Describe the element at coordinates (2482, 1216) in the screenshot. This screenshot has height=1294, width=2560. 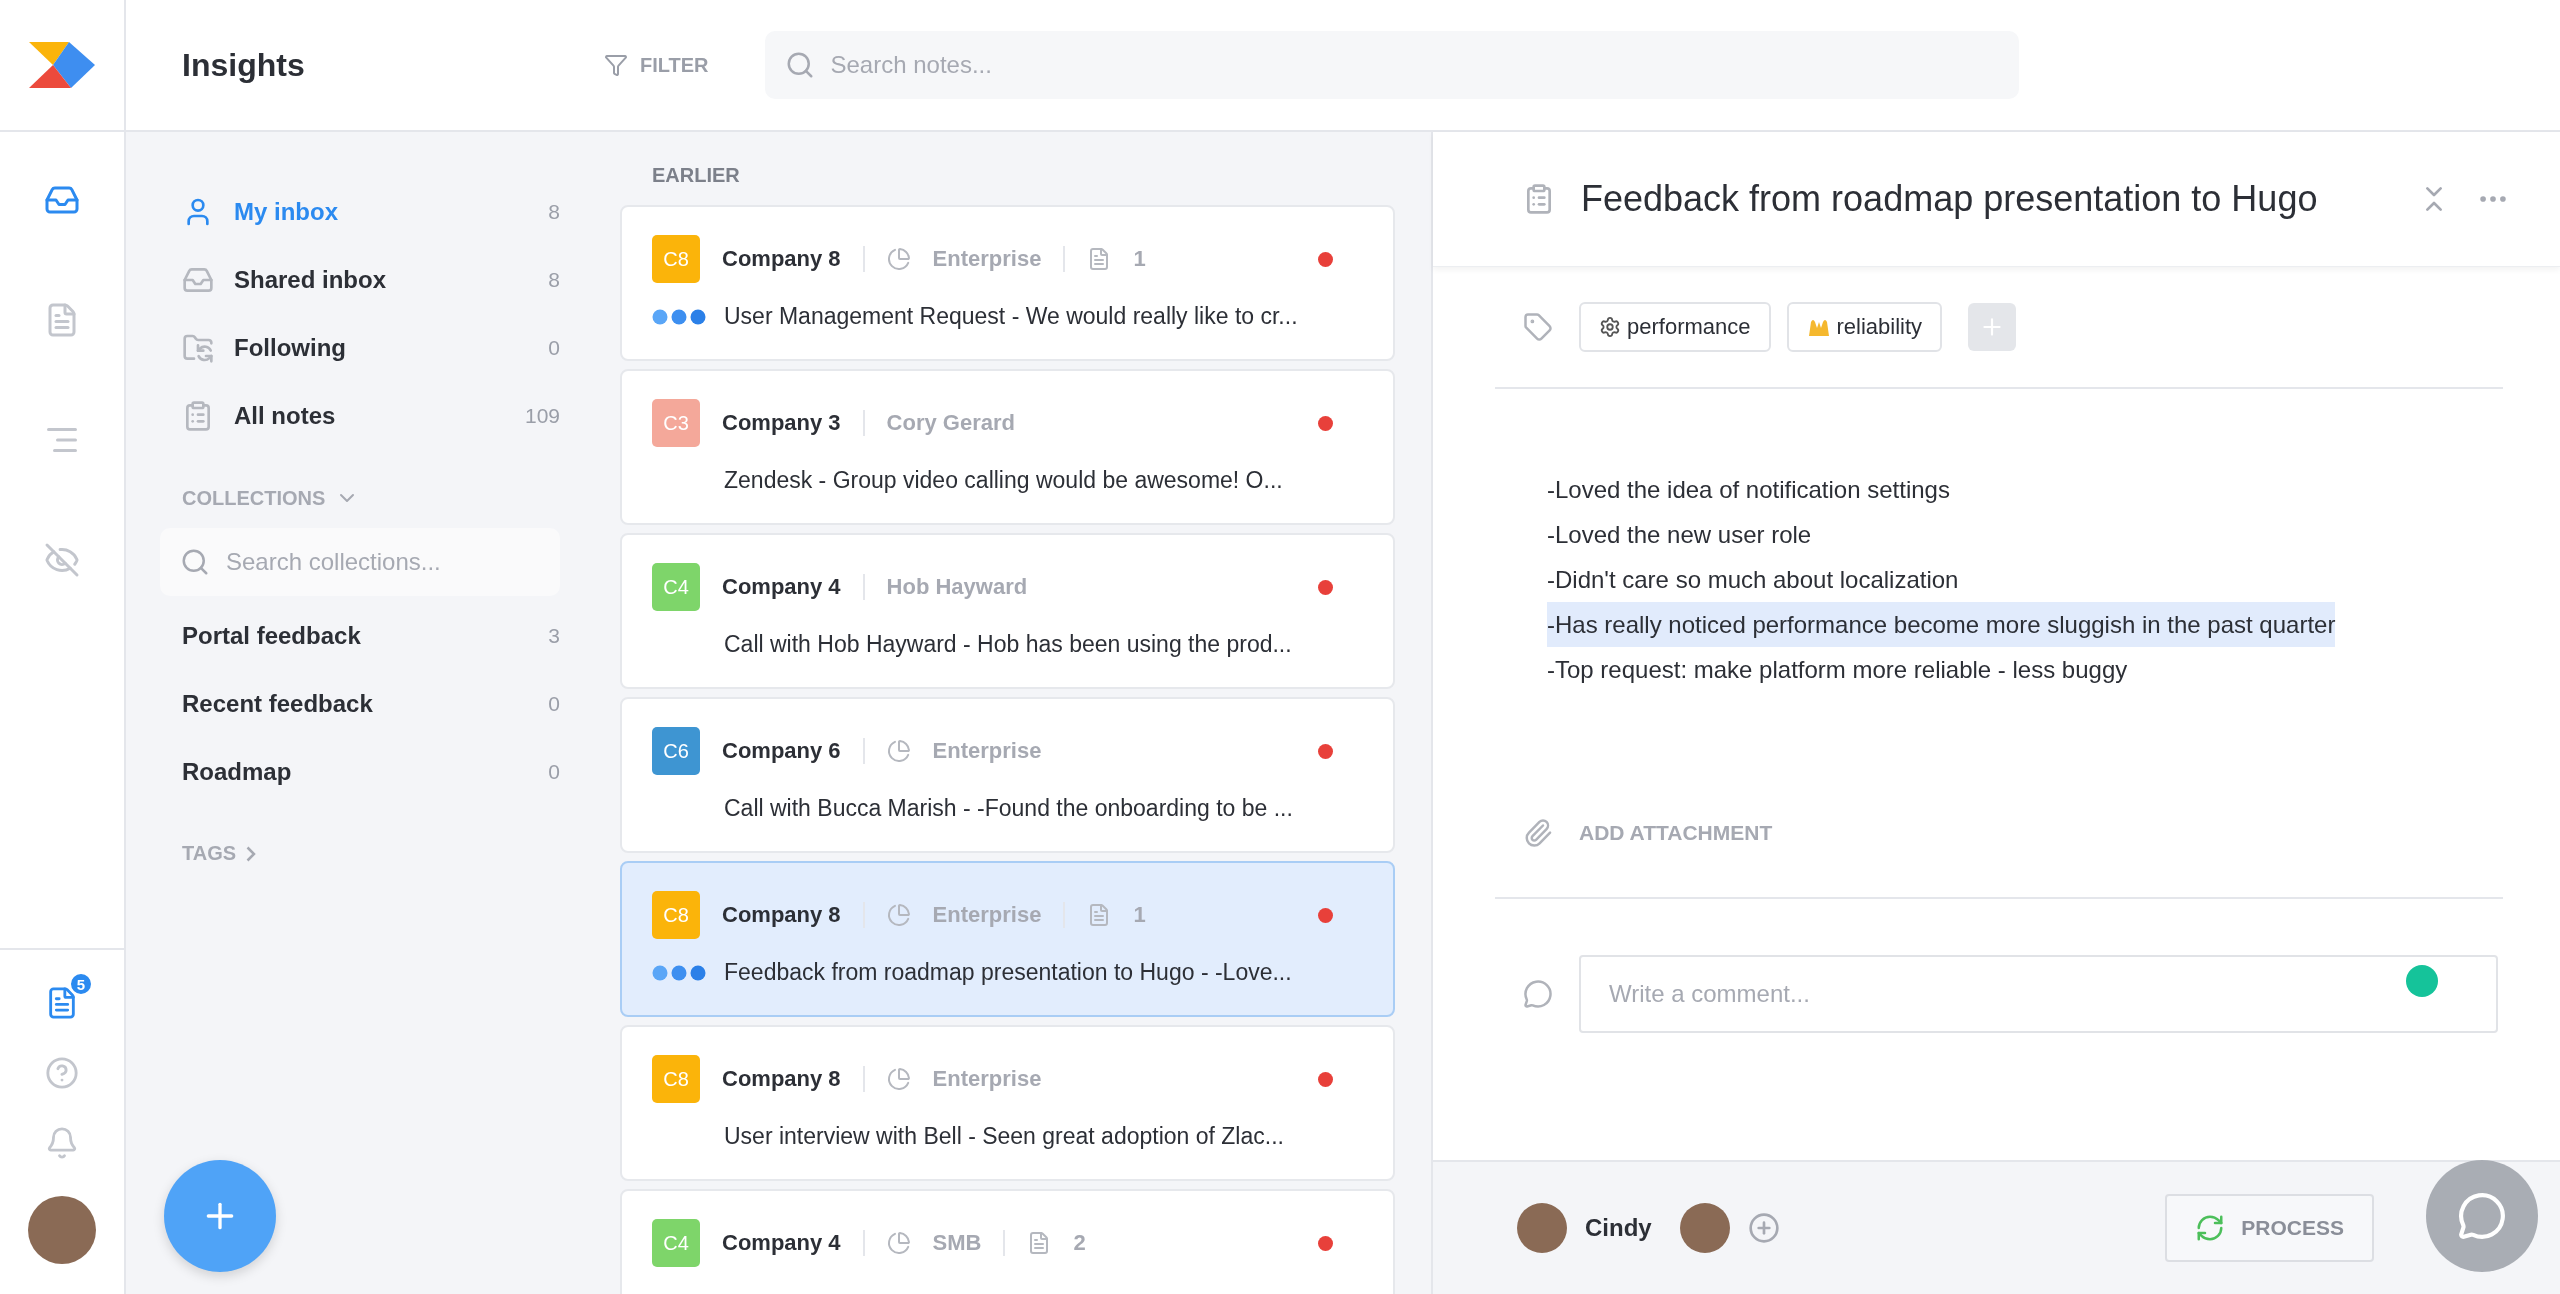
I see `chat-icon` at that location.